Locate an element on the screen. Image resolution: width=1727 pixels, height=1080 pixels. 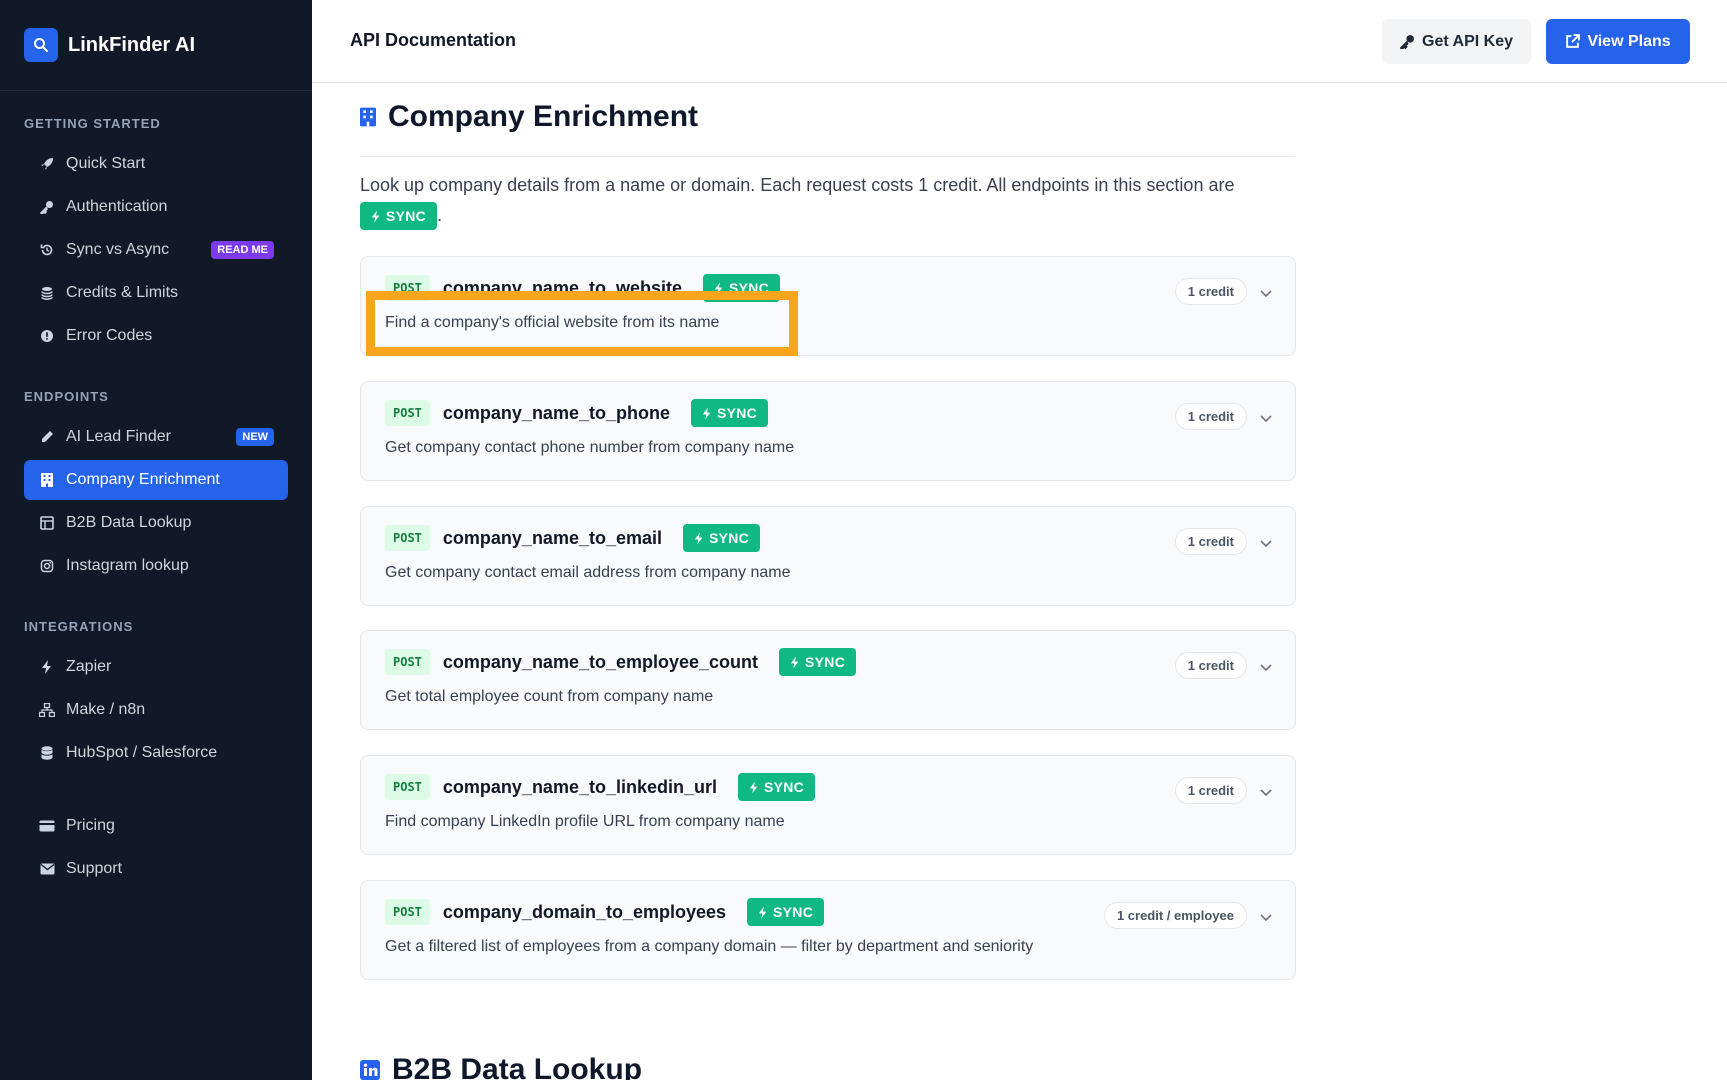
sidebar-item-authentication: Authentication is located at coordinates (156, 207).